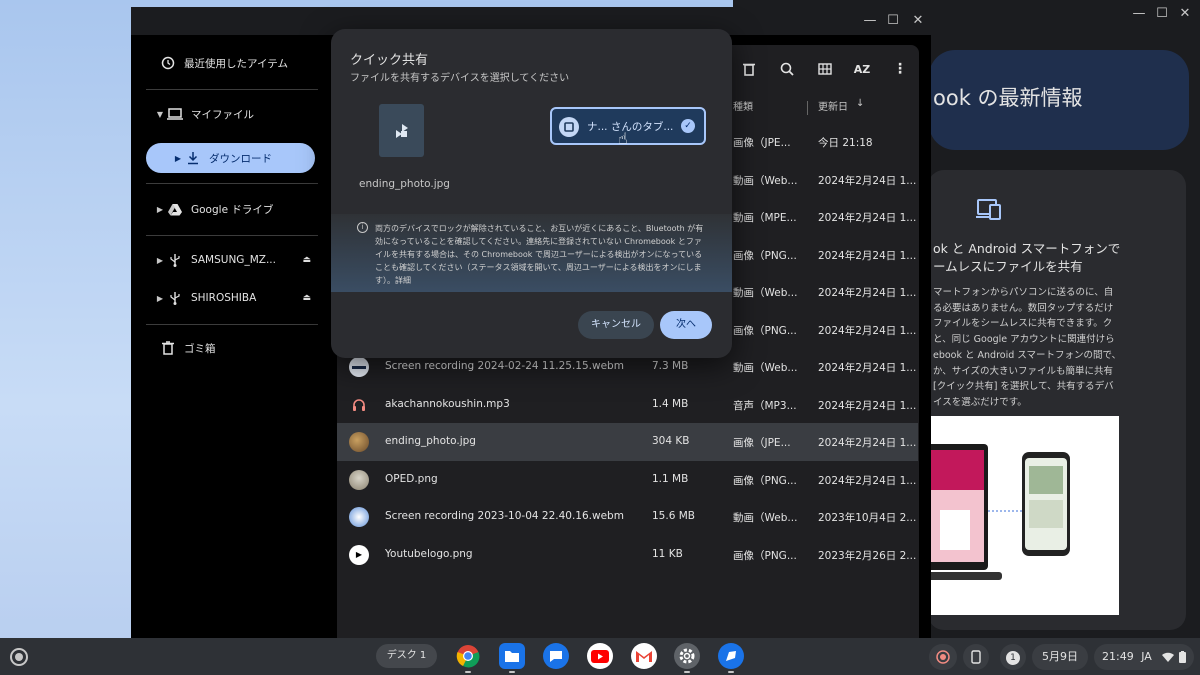 The image size is (1200, 675). I want to click on check-icon: ✓, so click(688, 126).